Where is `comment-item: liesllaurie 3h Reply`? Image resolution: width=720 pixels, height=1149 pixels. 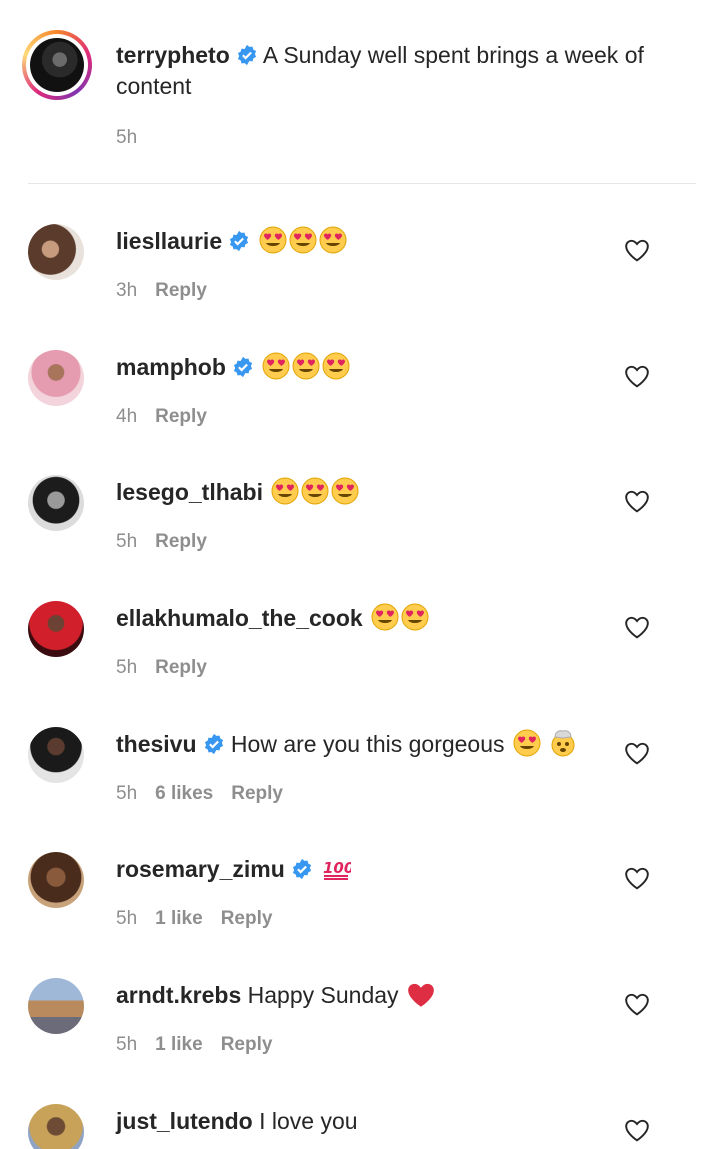 comment-item: liesllaurie 3h Reply is located at coordinates (360, 287).